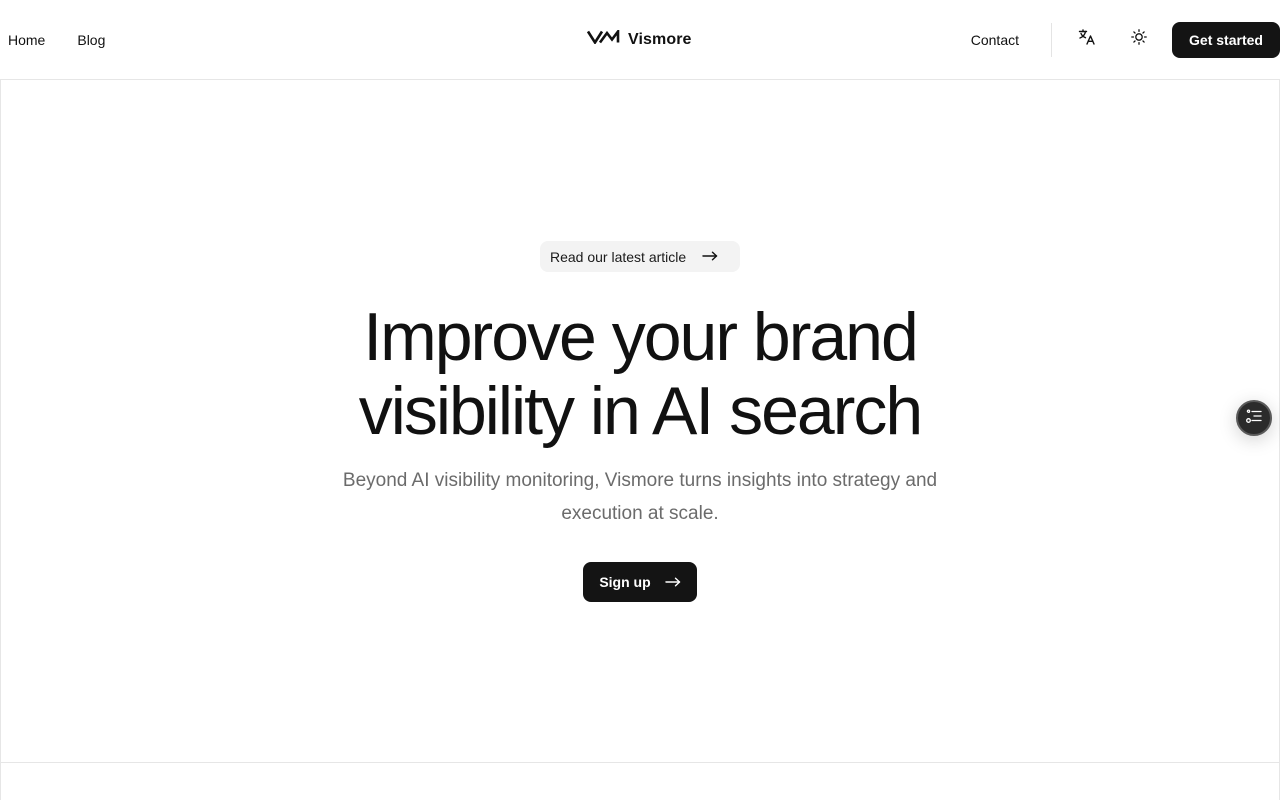 This screenshot has width=1280, height=800. I want to click on sign-up-label: Sign up, so click(625, 582).